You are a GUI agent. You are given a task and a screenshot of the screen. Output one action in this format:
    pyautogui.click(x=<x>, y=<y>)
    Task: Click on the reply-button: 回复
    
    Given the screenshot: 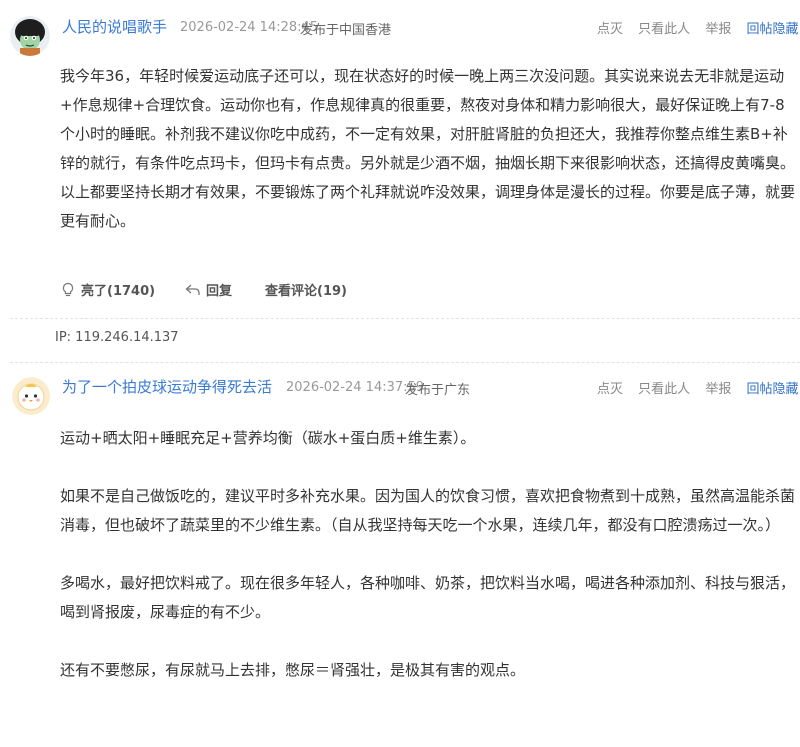 What is the action you would take?
    pyautogui.click(x=208, y=289)
    